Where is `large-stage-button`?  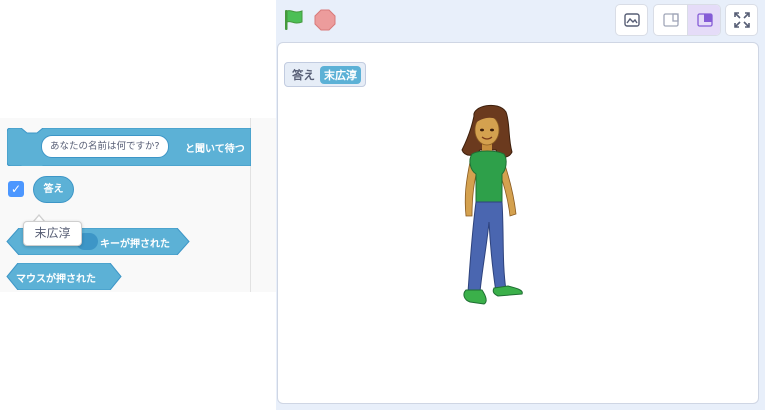 large-stage-button is located at coordinates (703, 20).